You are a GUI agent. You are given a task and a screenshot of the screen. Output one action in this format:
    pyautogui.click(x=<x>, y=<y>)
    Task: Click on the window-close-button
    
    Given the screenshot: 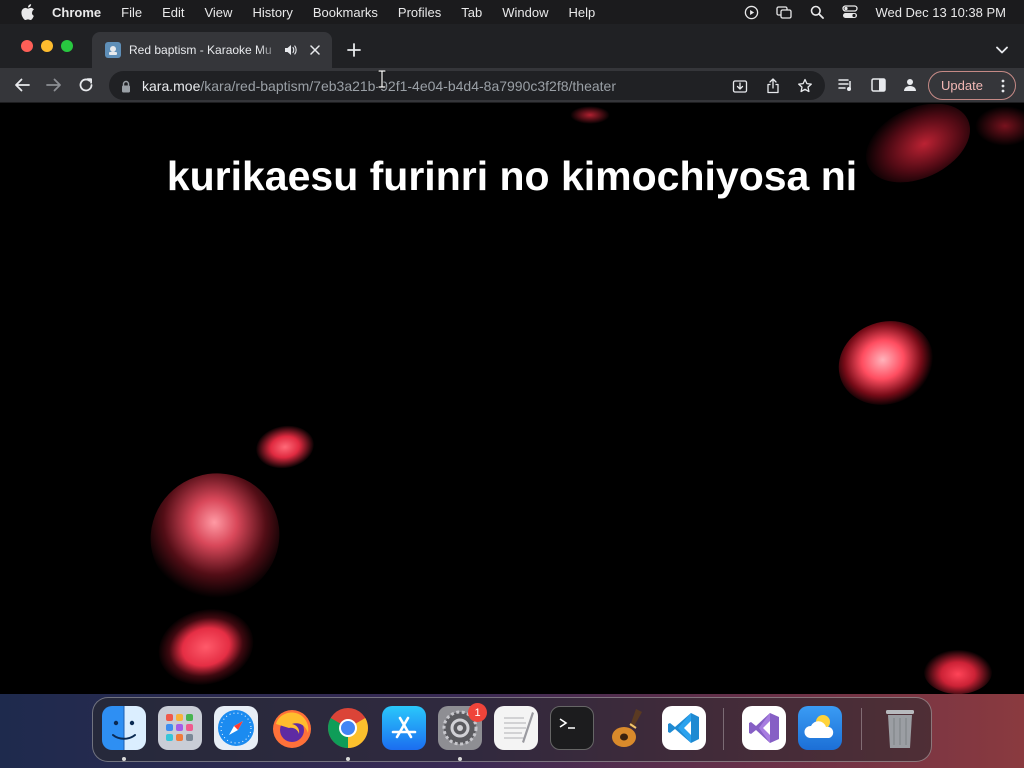 What is the action you would take?
    pyautogui.click(x=27, y=46)
    